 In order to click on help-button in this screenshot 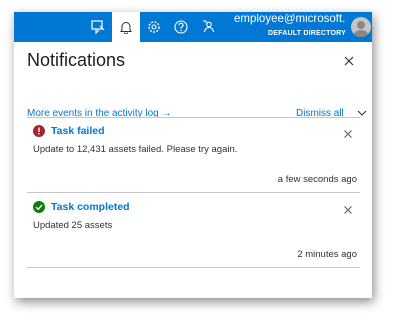, I will do `click(181, 27)`.